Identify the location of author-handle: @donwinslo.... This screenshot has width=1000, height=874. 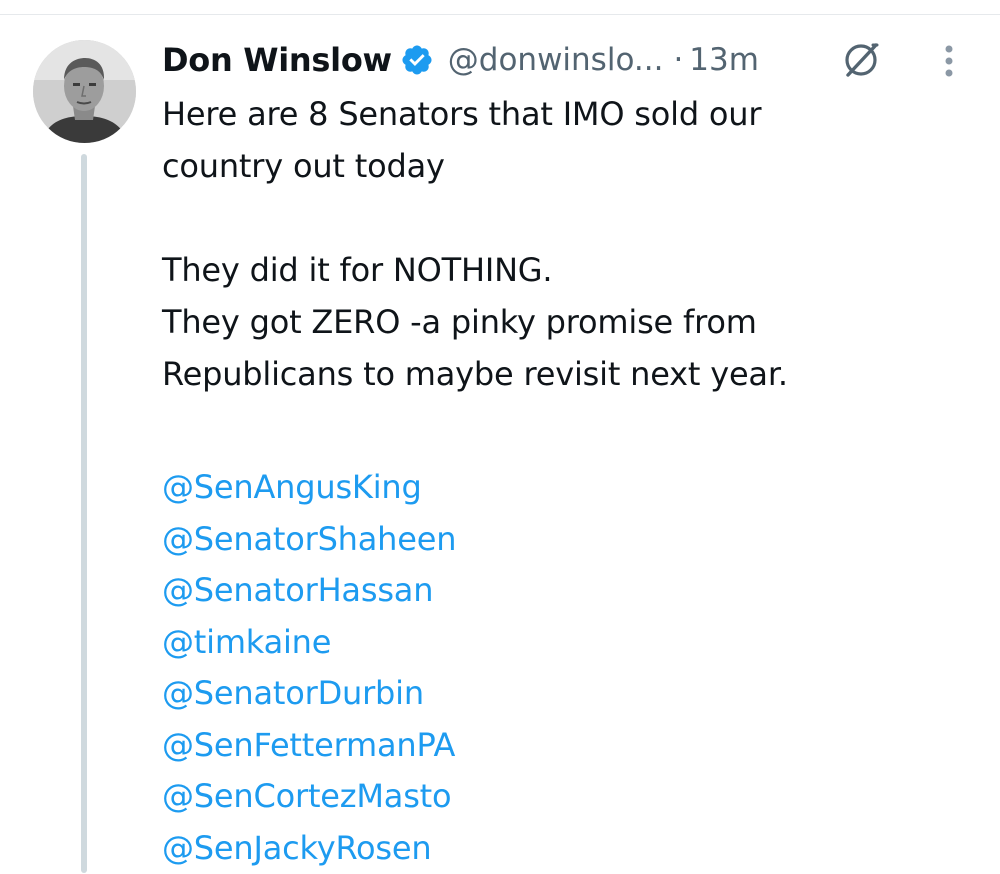
(556, 60).